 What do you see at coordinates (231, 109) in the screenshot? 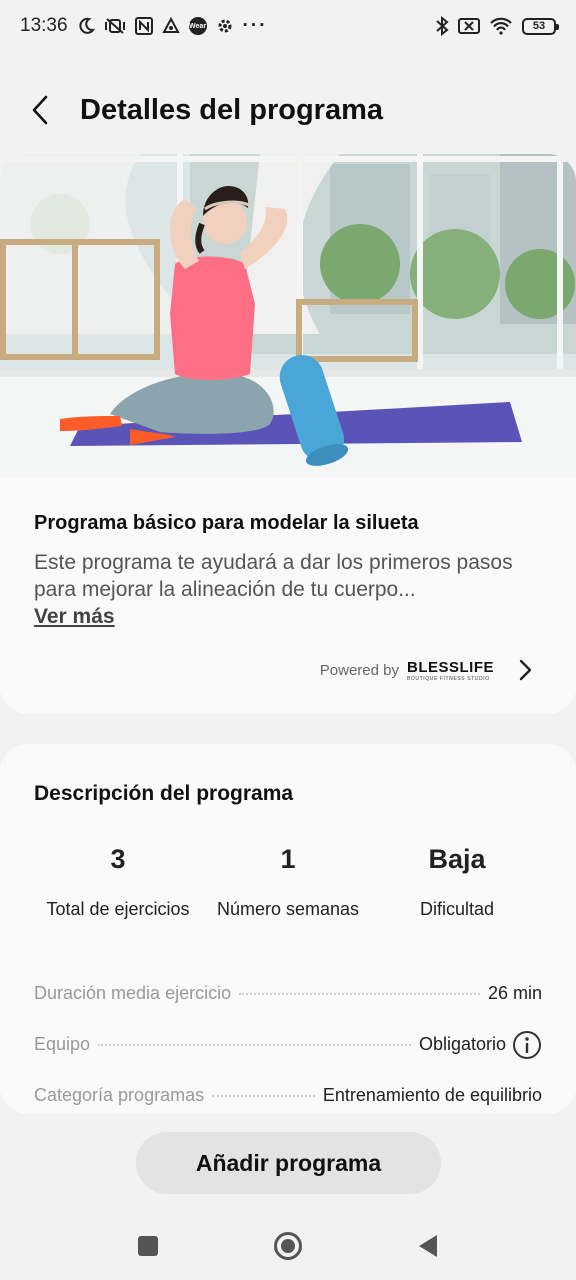
I see `page-title: Detalles del programa` at bounding box center [231, 109].